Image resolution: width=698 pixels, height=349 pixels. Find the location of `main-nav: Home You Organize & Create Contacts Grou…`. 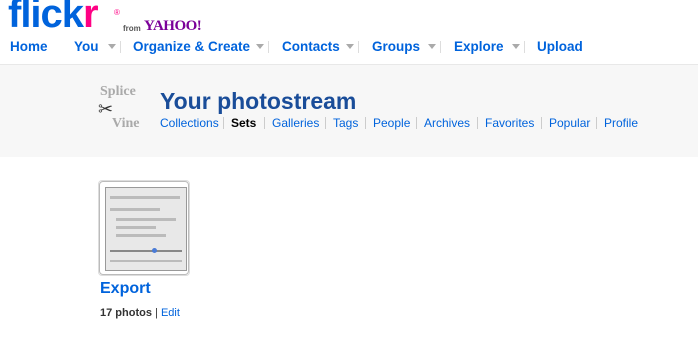

main-nav: Home You Organize & Create Contacts Grou… is located at coordinates (349, 50).